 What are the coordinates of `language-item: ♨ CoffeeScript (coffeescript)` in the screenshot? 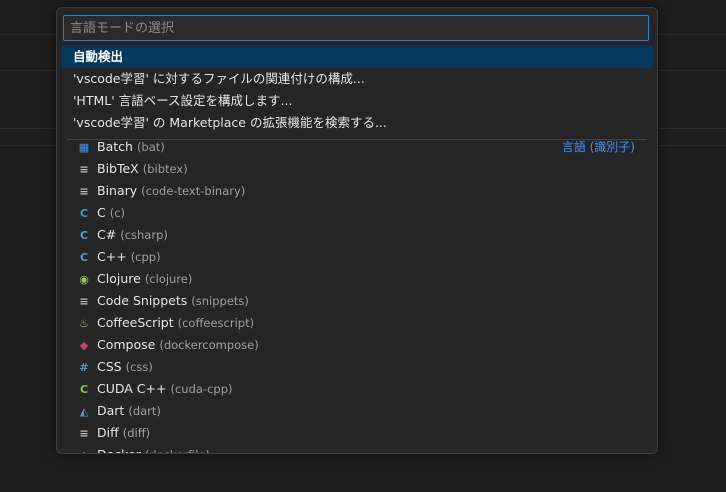 It's located at (357, 323).